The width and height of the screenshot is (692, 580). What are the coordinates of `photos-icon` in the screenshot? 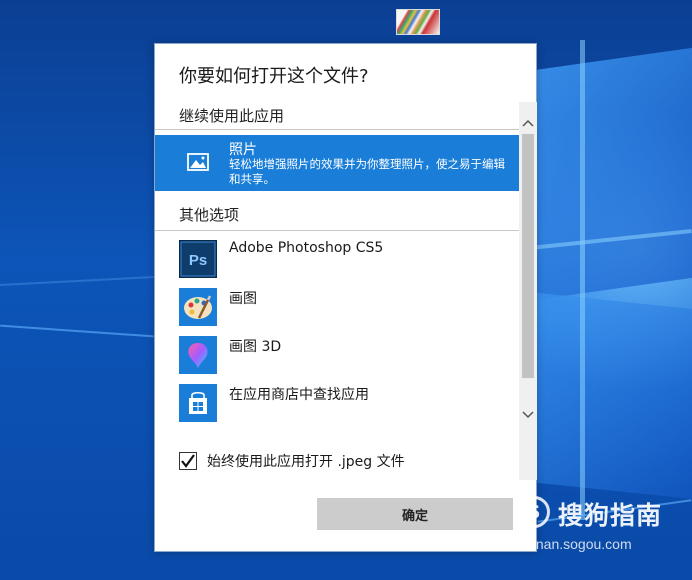 It's located at (198, 162).